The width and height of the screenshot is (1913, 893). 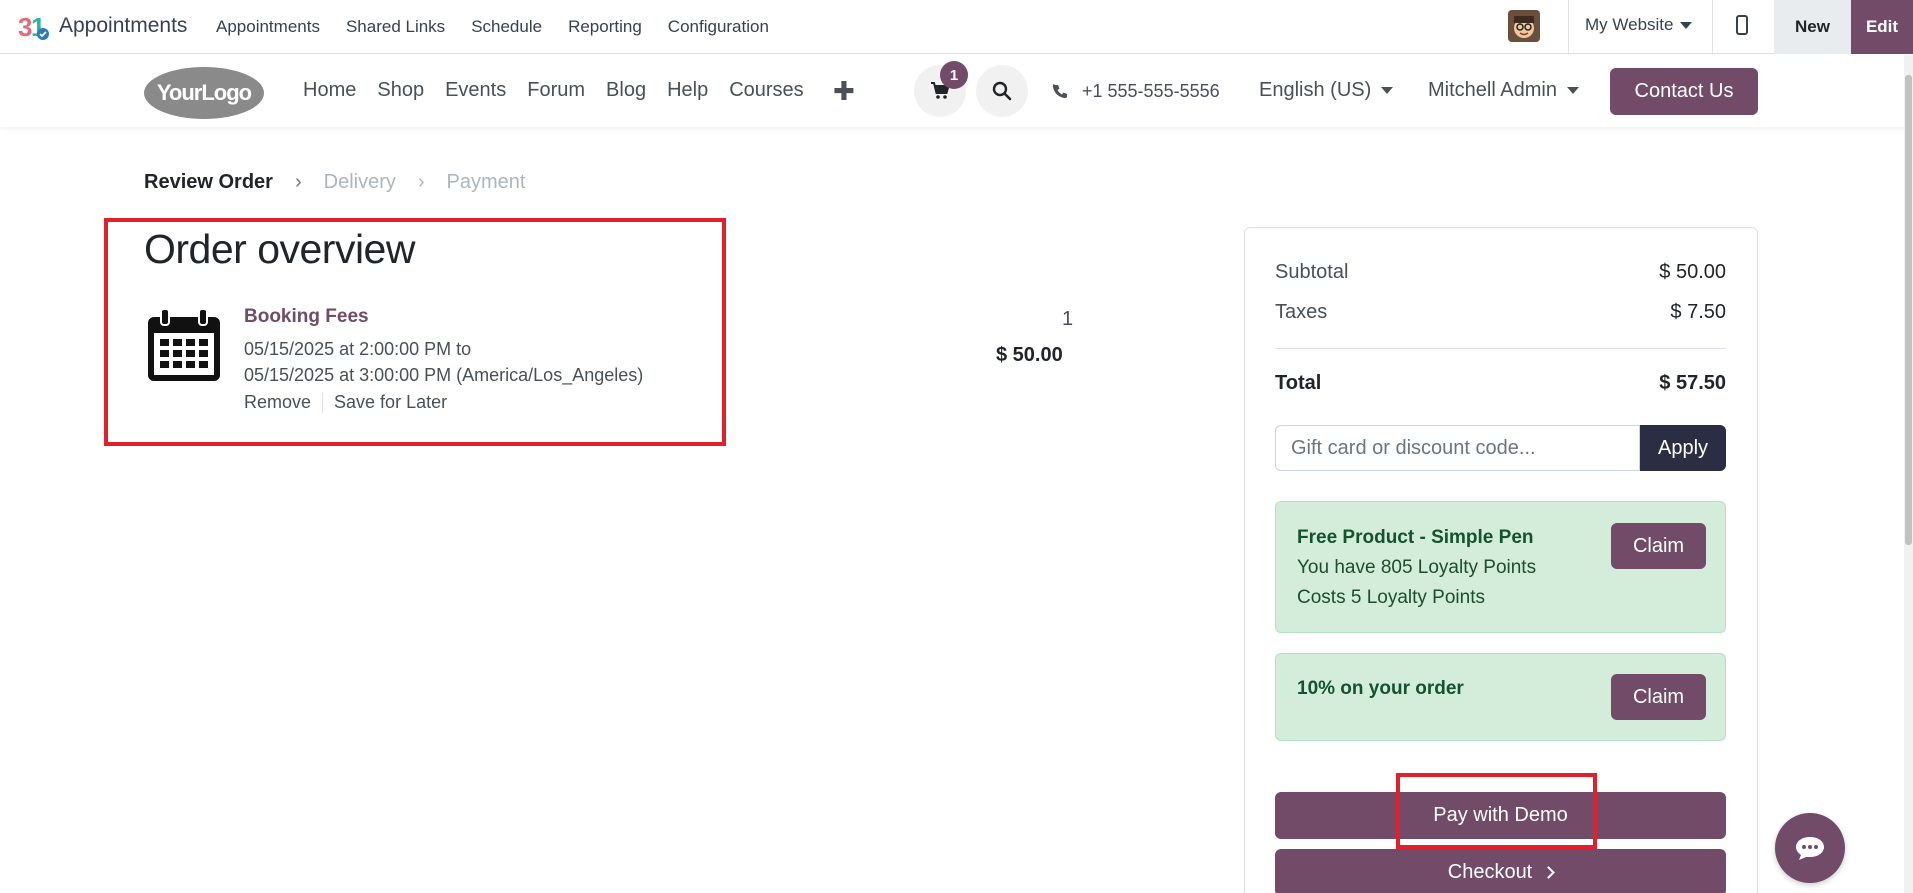 I want to click on nav-forum: Forum, so click(x=556, y=90).